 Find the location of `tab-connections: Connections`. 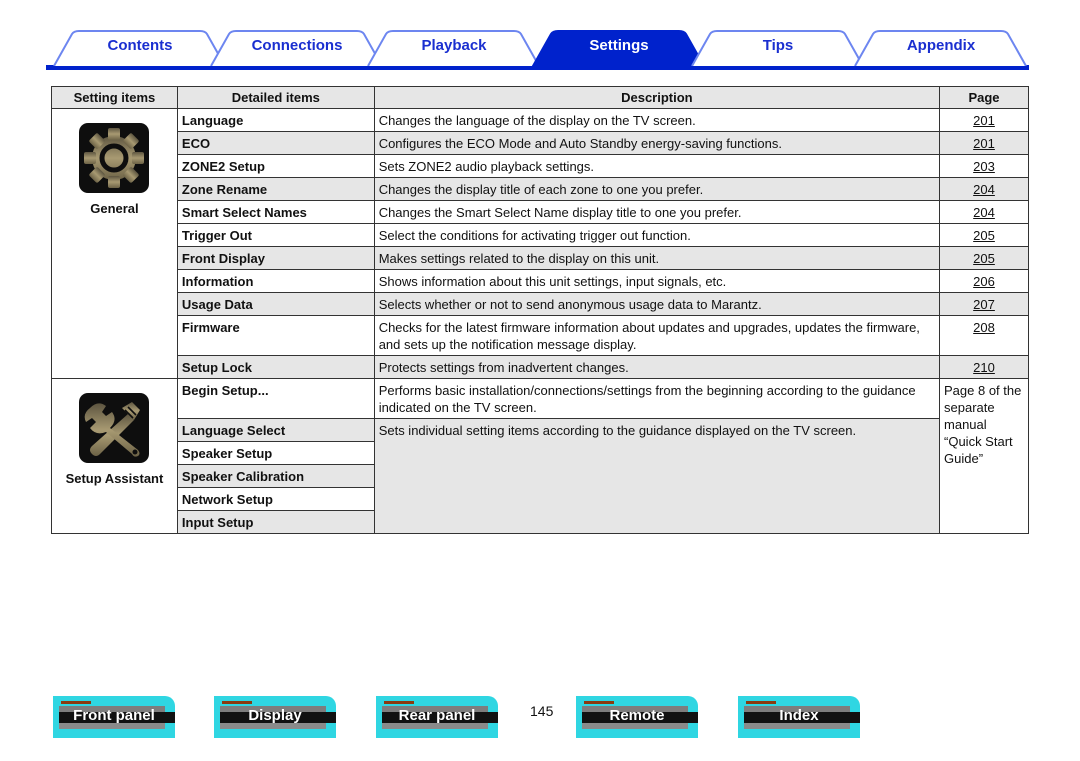

tab-connections: Connections is located at coordinates (297, 48).